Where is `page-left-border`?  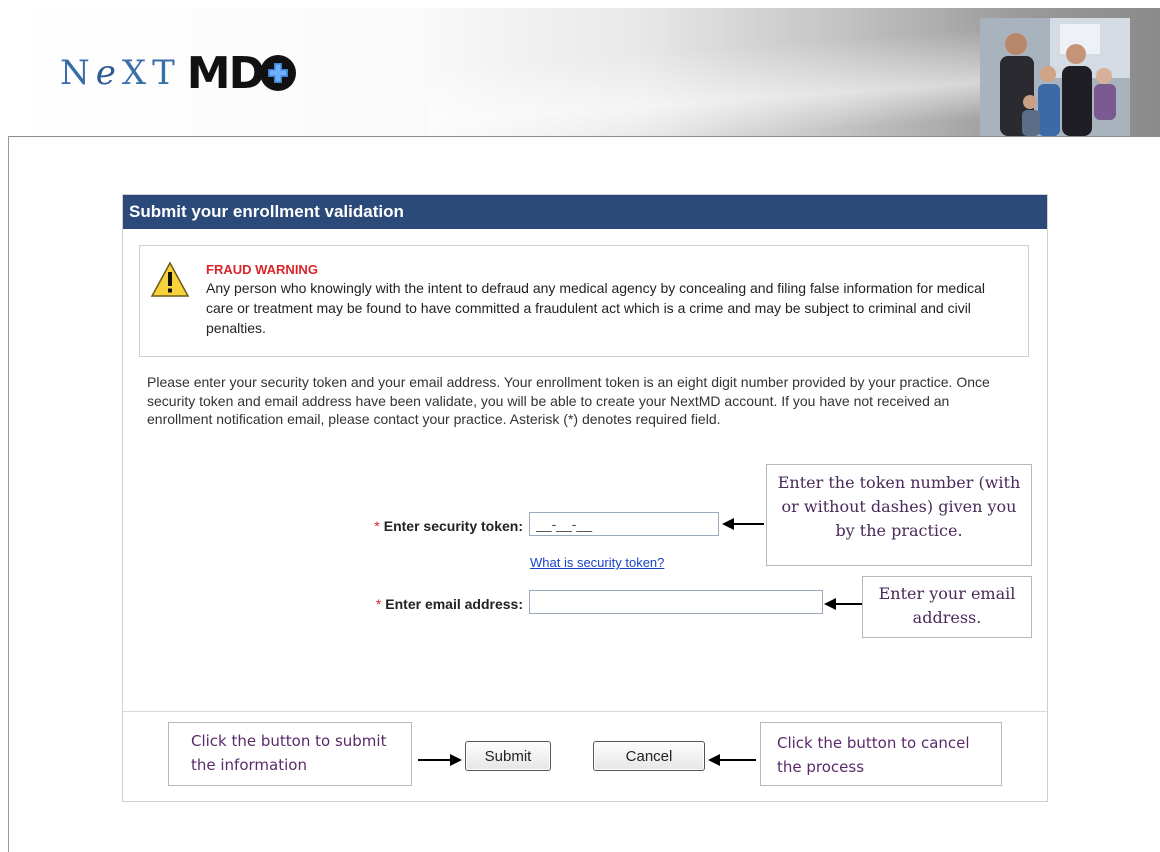
page-left-border is located at coordinates (8, 494).